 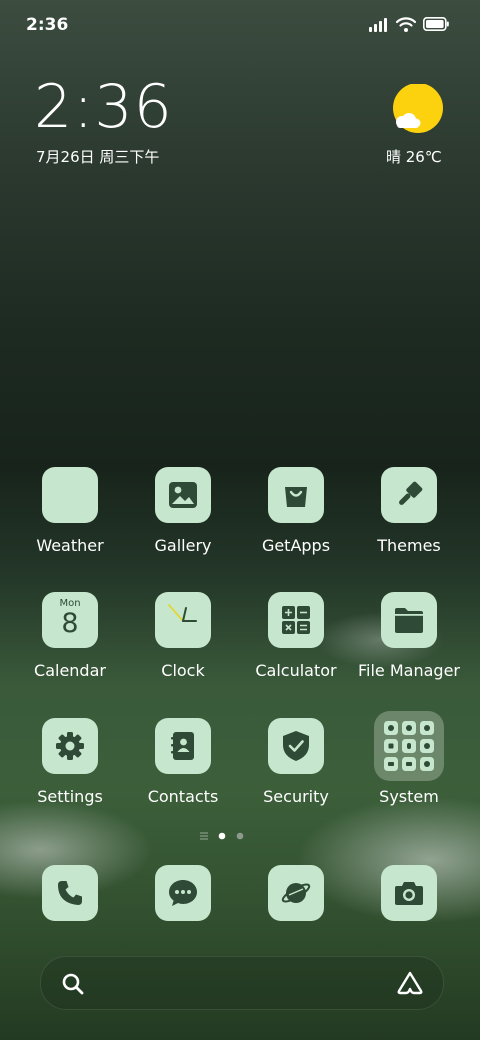 I want to click on clock-icon, so click(x=183, y=620).